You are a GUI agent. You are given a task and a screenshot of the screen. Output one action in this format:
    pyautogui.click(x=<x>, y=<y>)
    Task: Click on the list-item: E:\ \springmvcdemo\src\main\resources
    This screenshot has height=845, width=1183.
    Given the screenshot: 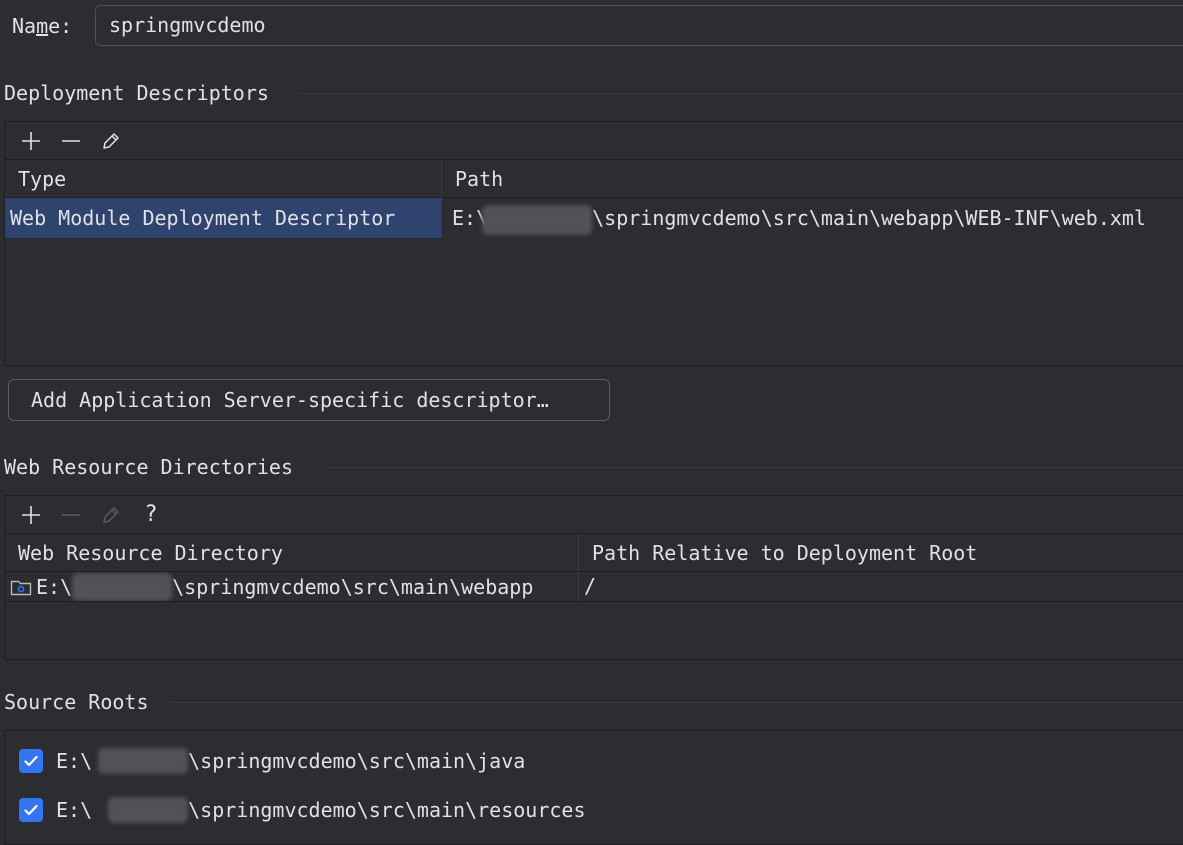 What is the action you would take?
    pyautogui.click(x=302, y=810)
    